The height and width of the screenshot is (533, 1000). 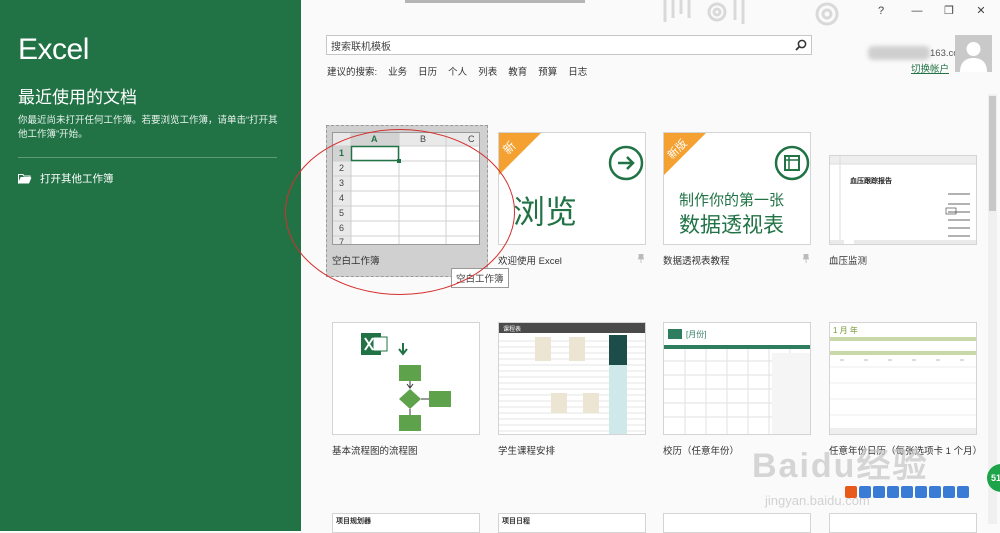 What do you see at coordinates (917, 11) in the screenshot?
I see `minimize-button: —` at bounding box center [917, 11].